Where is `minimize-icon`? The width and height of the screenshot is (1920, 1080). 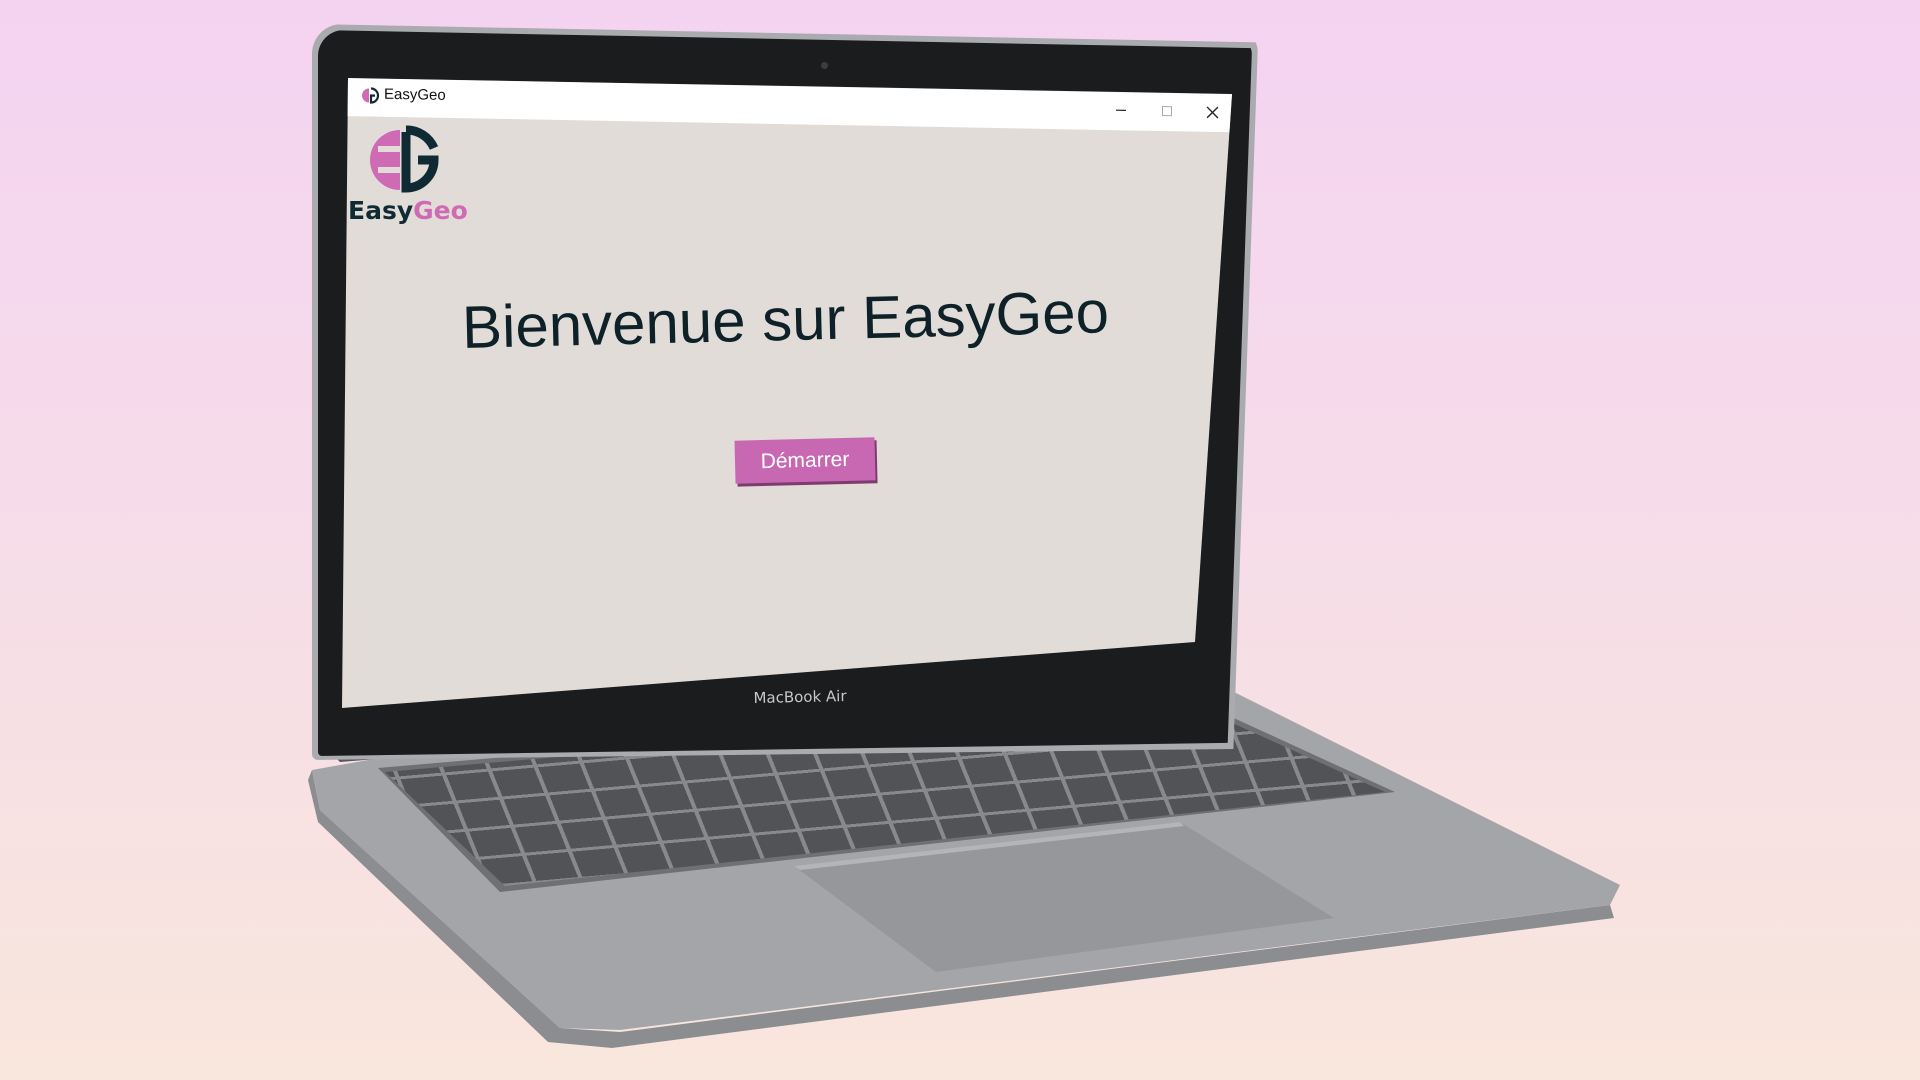
minimize-icon is located at coordinates (1121, 110).